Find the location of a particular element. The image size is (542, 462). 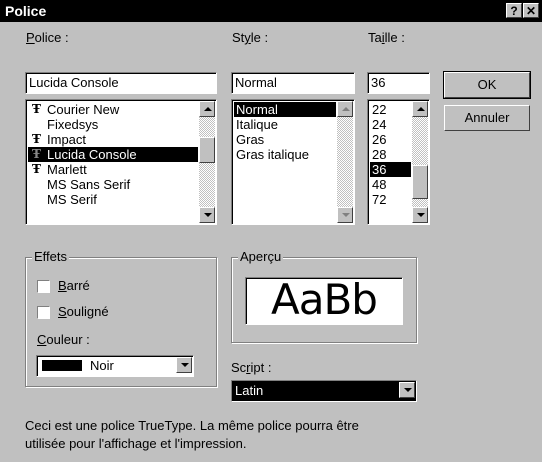

preview-box: AaBb is located at coordinates (324, 301).